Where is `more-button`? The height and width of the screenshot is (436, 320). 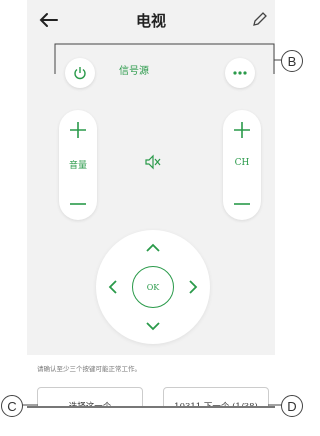
more-button is located at coordinates (240, 73).